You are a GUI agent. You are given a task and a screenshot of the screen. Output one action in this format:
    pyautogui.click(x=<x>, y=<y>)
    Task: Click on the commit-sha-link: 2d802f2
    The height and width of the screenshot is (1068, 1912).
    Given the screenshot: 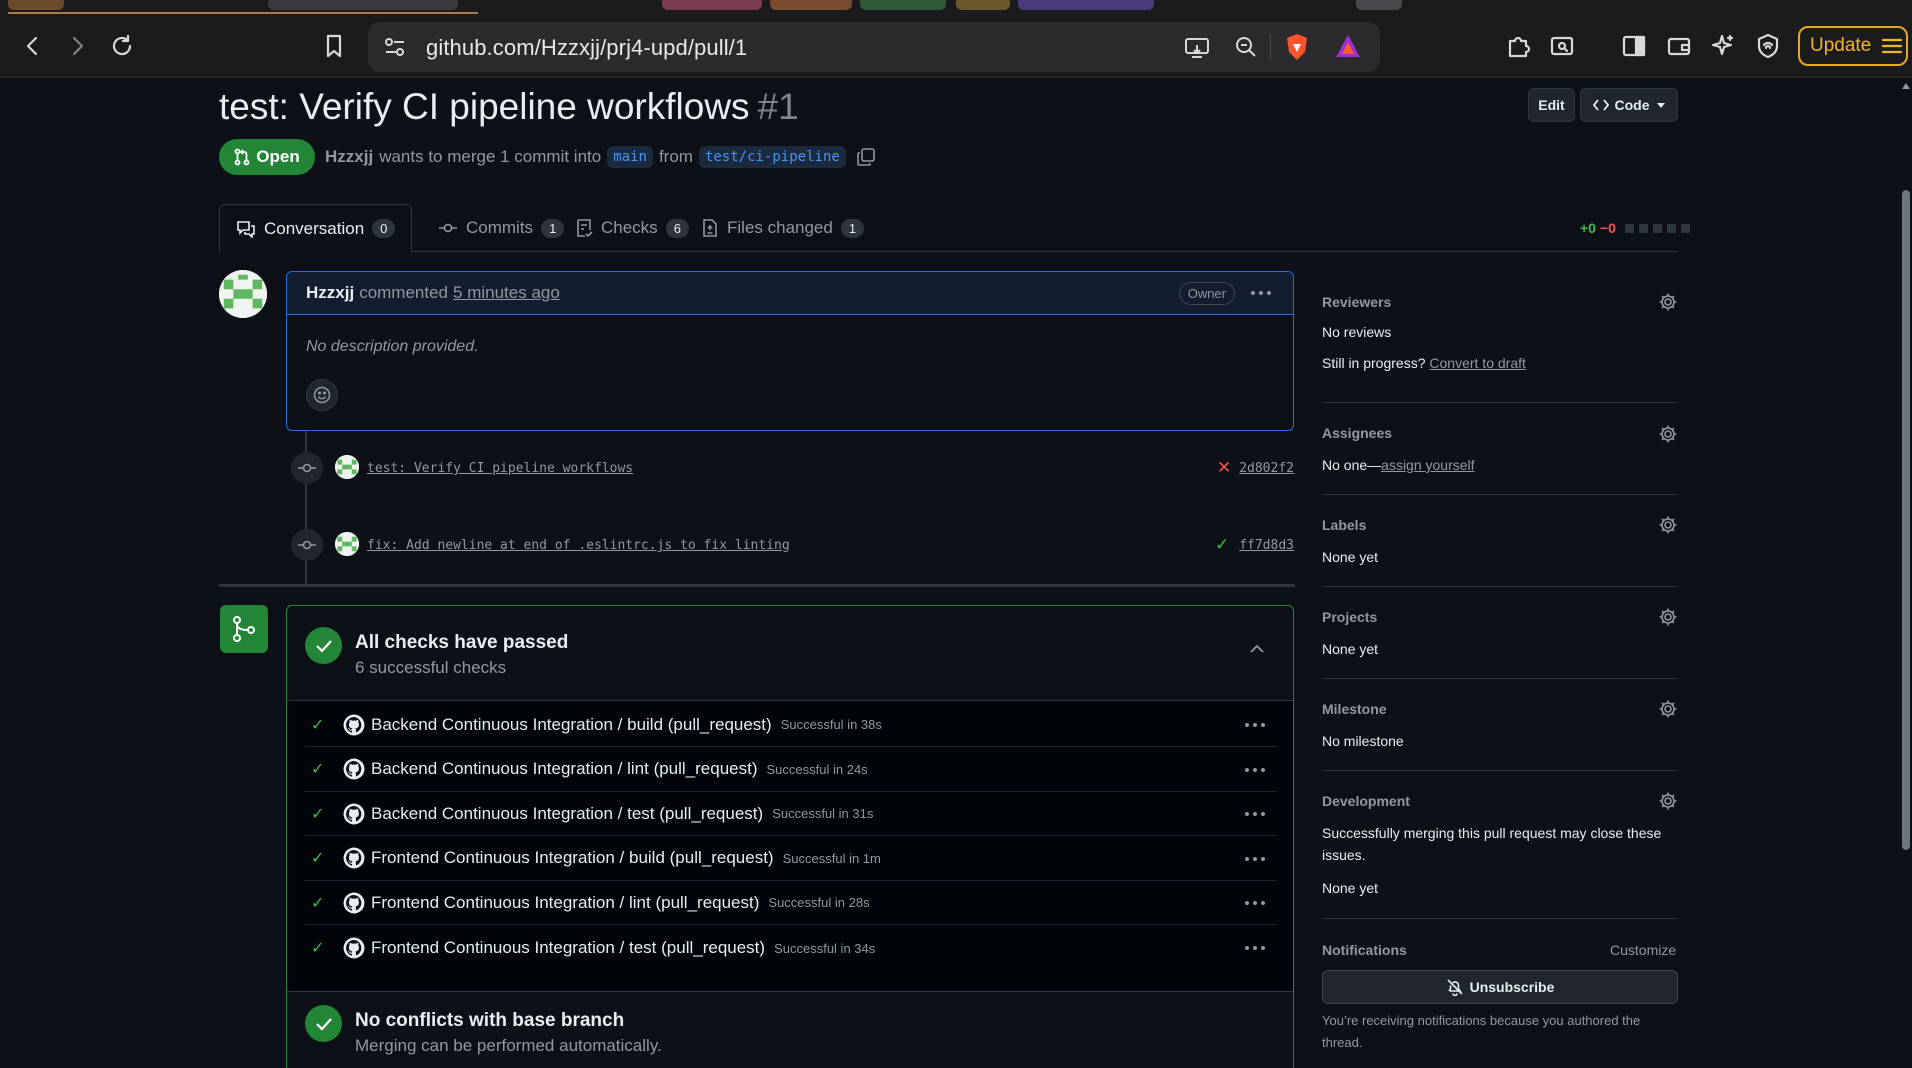 What is the action you would take?
    pyautogui.click(x=1266, y=468)
    